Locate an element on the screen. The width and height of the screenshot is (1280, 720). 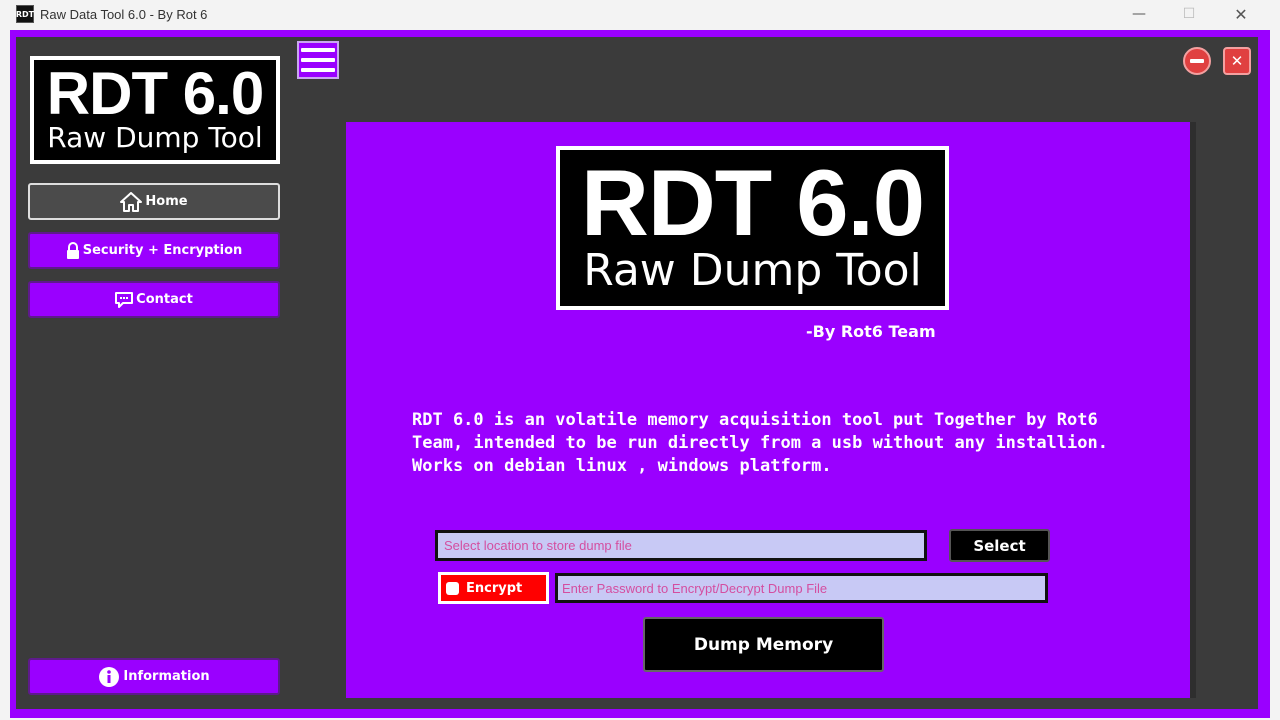
app-close-button: ✕ is located at coordinates (1237, 61).